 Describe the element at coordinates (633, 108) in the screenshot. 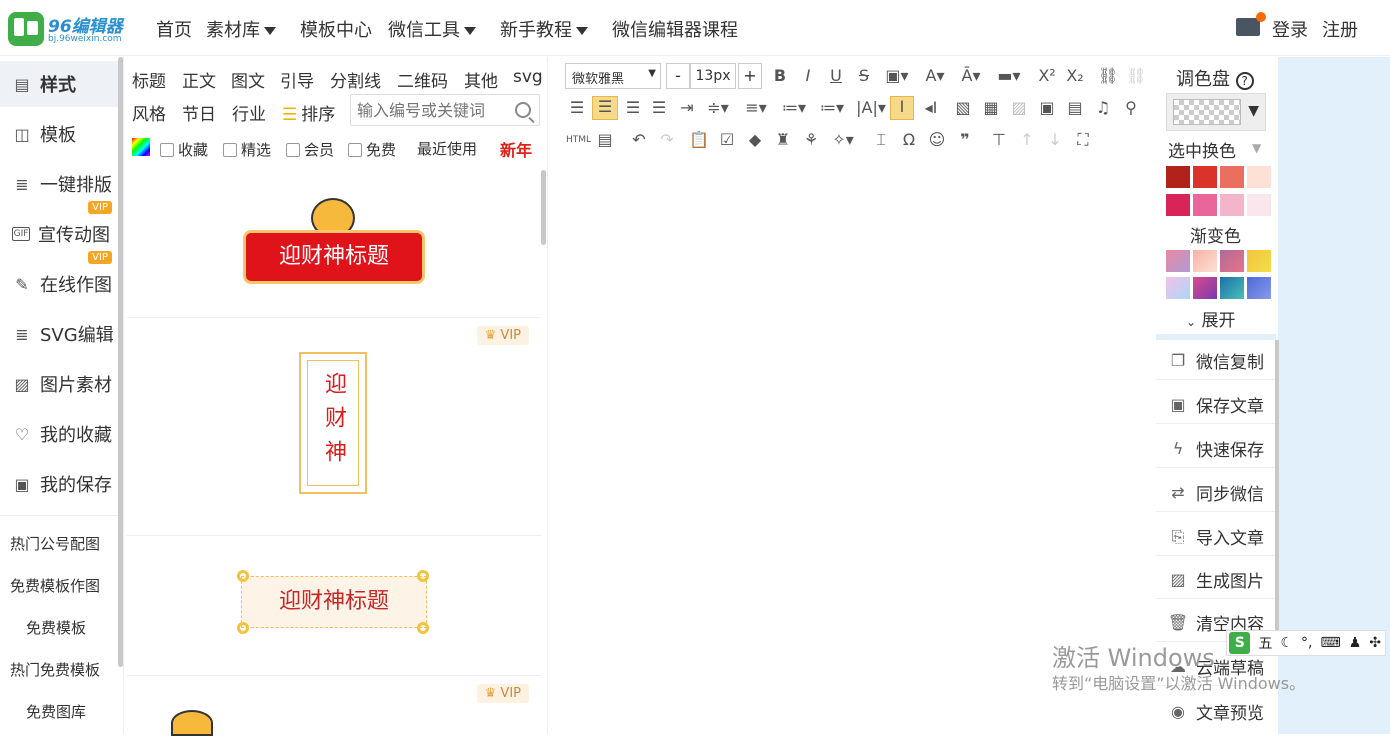

I see `align-right-icon: ☰` at that location.